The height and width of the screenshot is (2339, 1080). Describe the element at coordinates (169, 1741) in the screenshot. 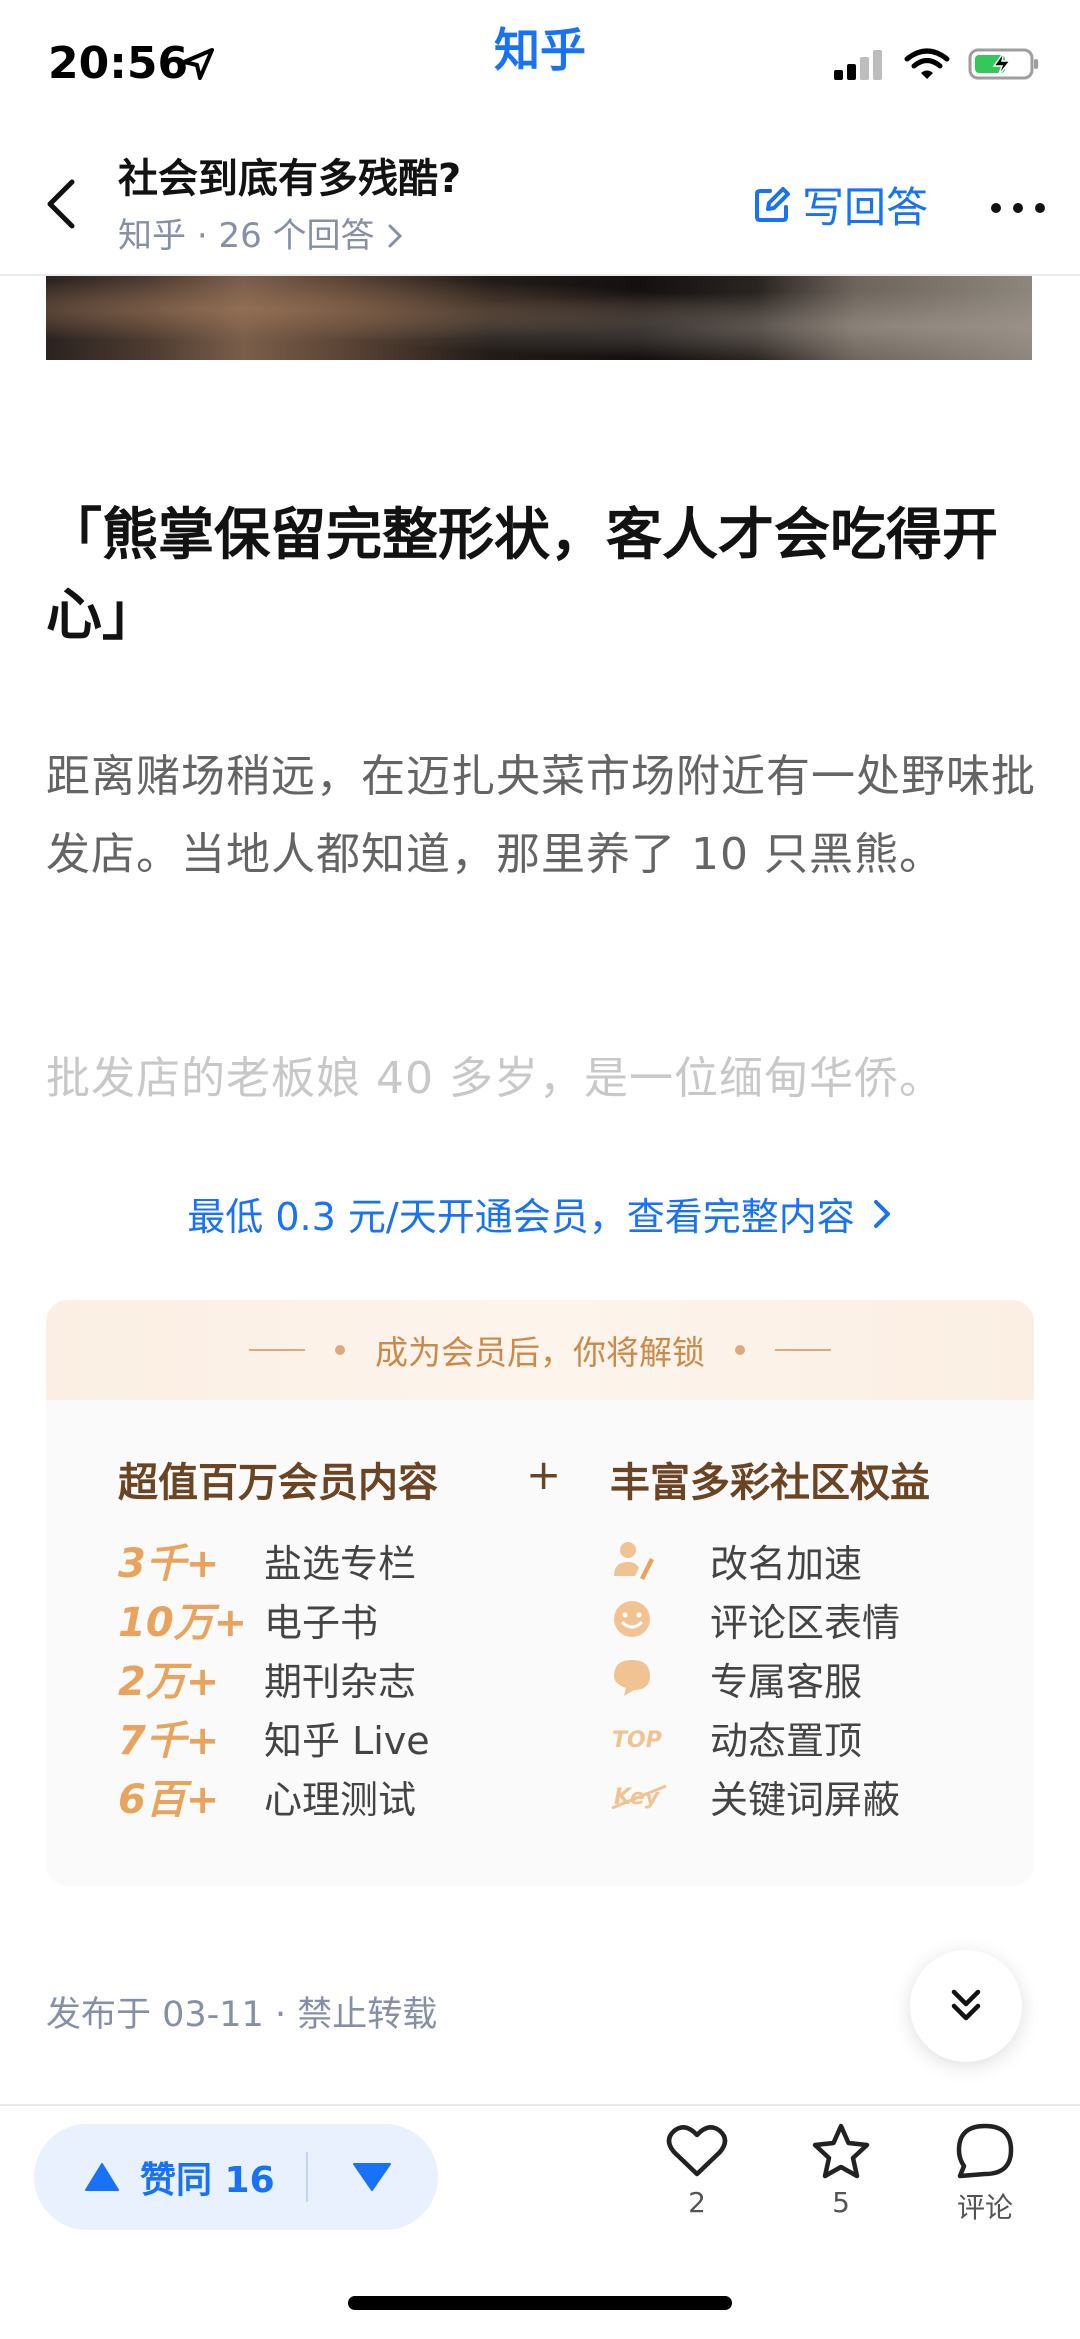

I see `content-count: 7千+` at that location.